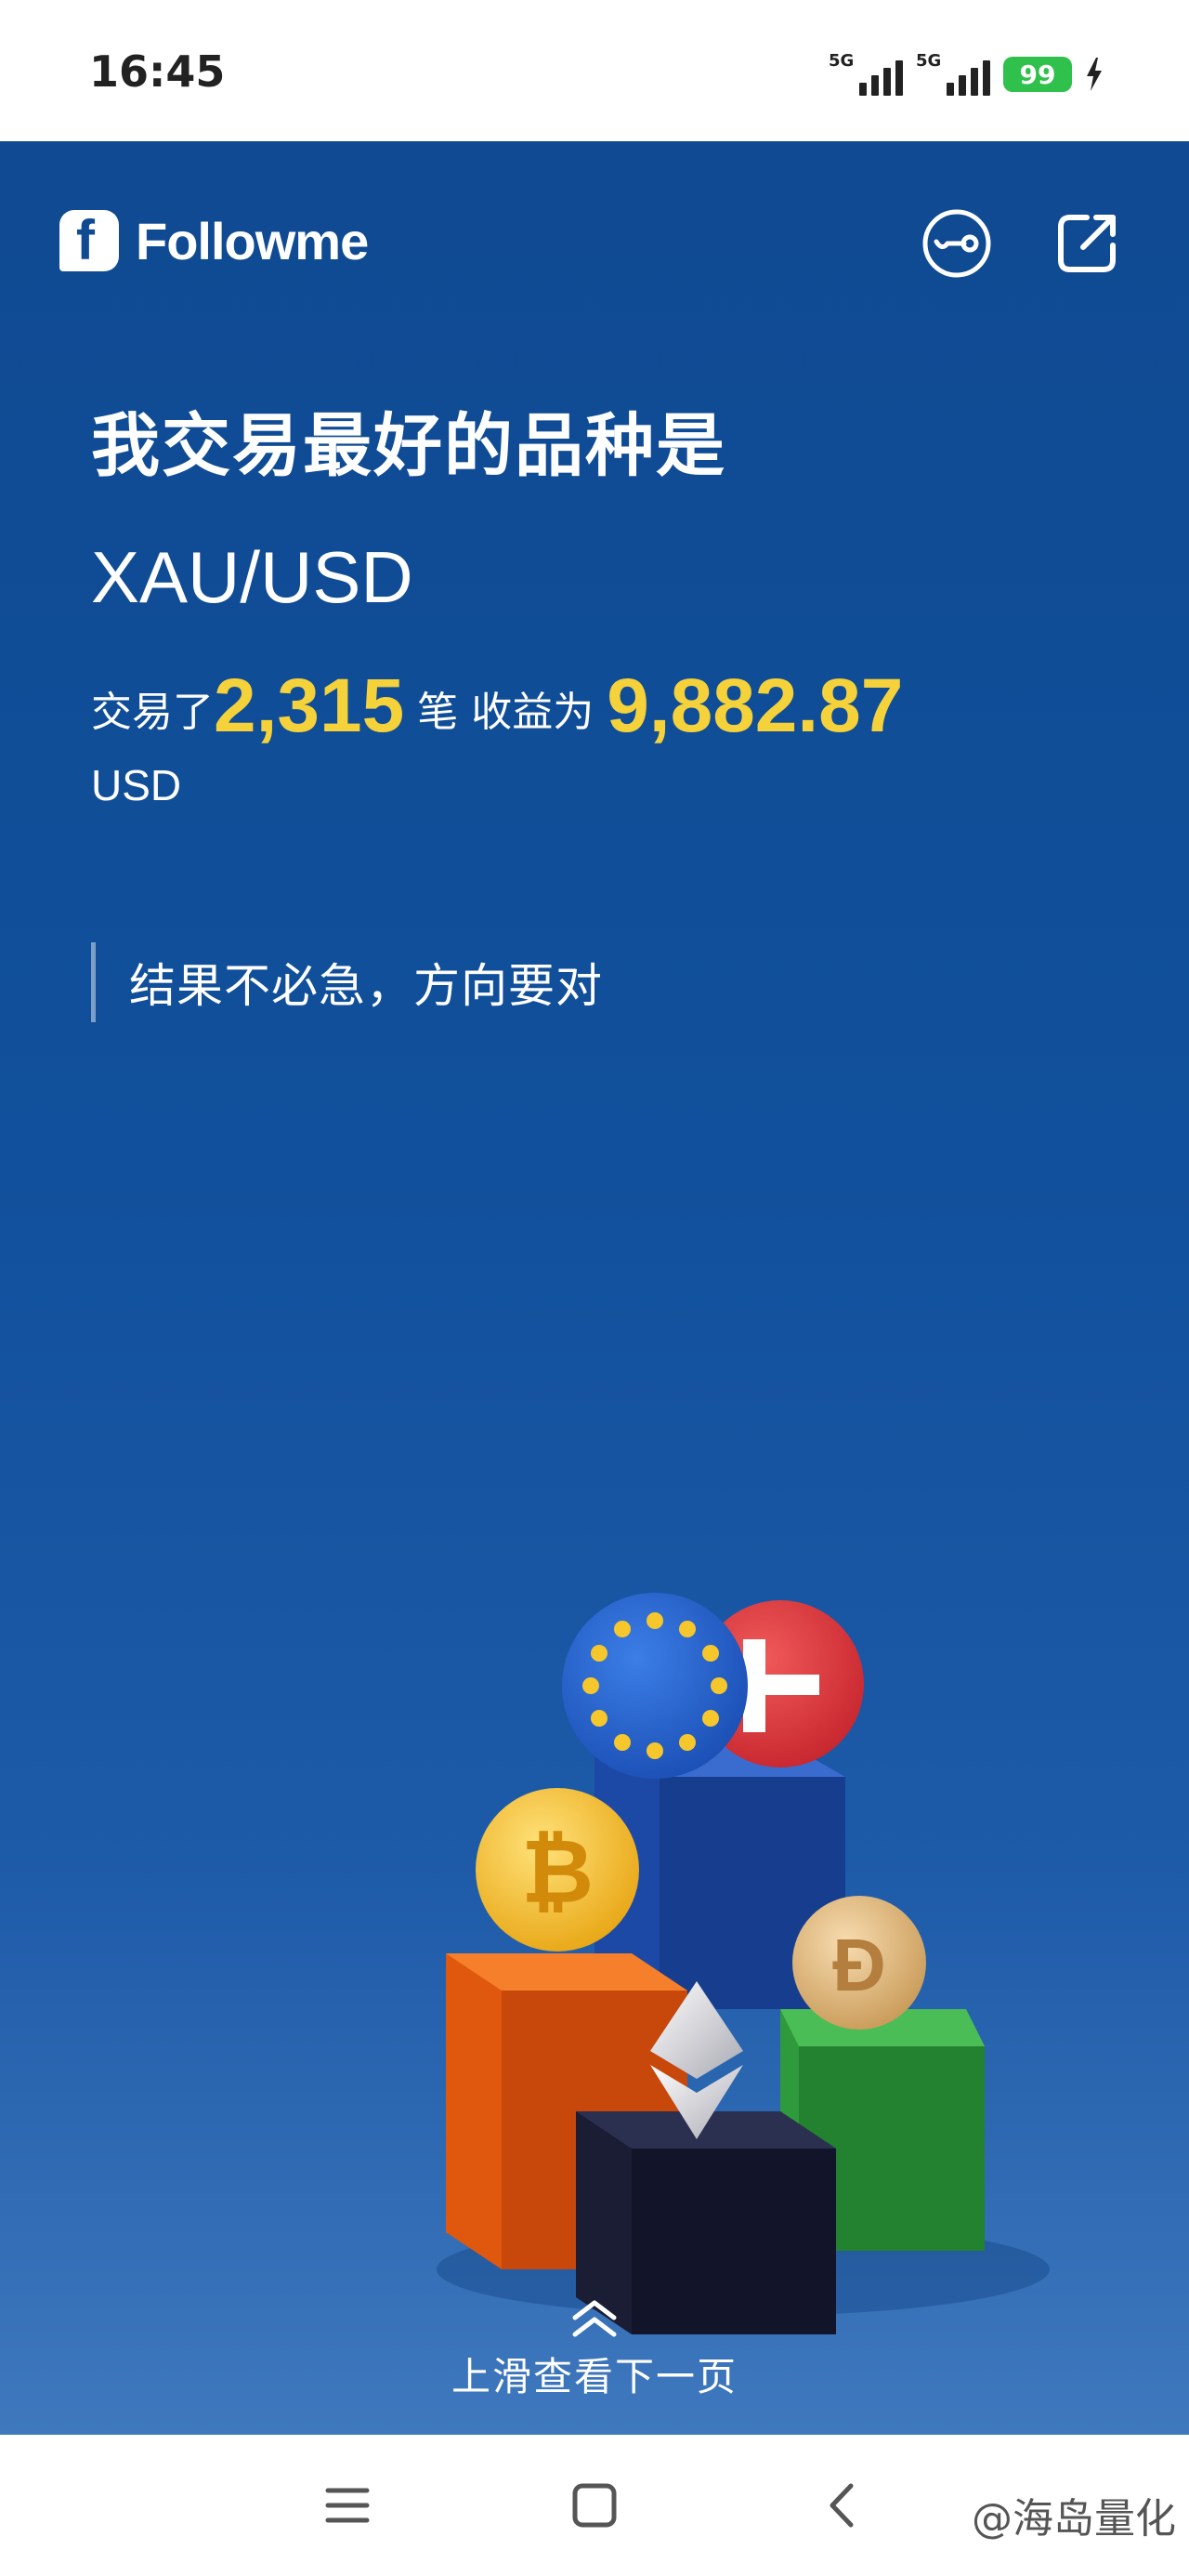  What do you see at coordinates (842, 2505) in the screenshot?
I see `back-icon` at bounding box center [842, 2505].